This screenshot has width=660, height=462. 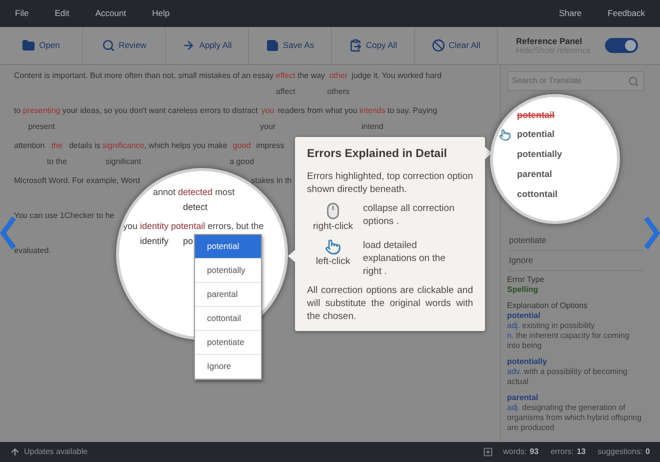 What do you see at coordinates (536, 115) in the screenshot?
I see `misspelled-word: potentail` at bounding box center [536, 115].